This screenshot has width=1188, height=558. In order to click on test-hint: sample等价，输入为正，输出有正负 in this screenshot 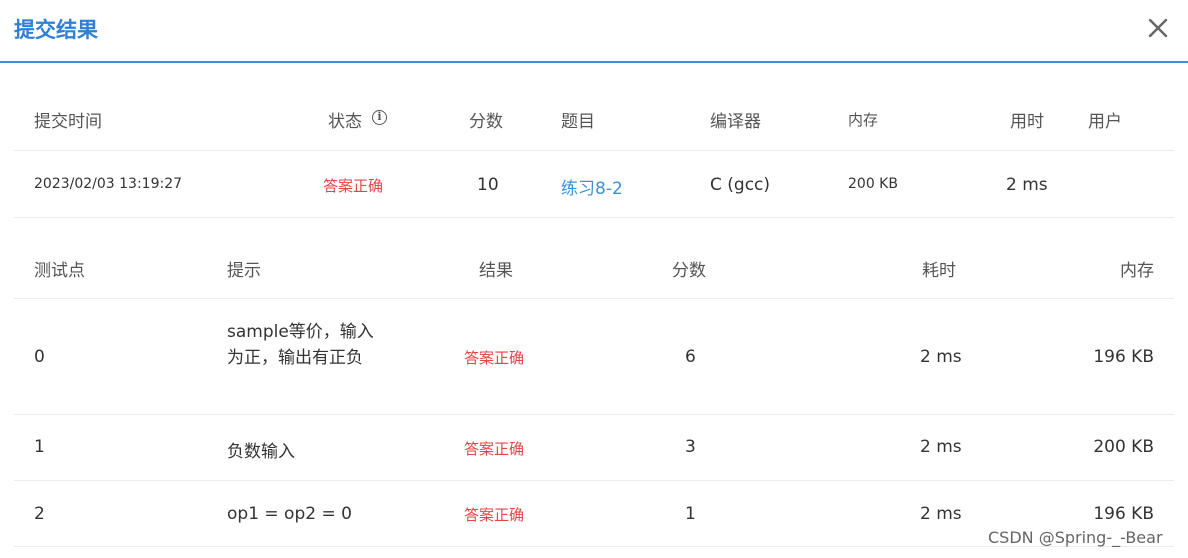, I will do `click(300, 345)`.